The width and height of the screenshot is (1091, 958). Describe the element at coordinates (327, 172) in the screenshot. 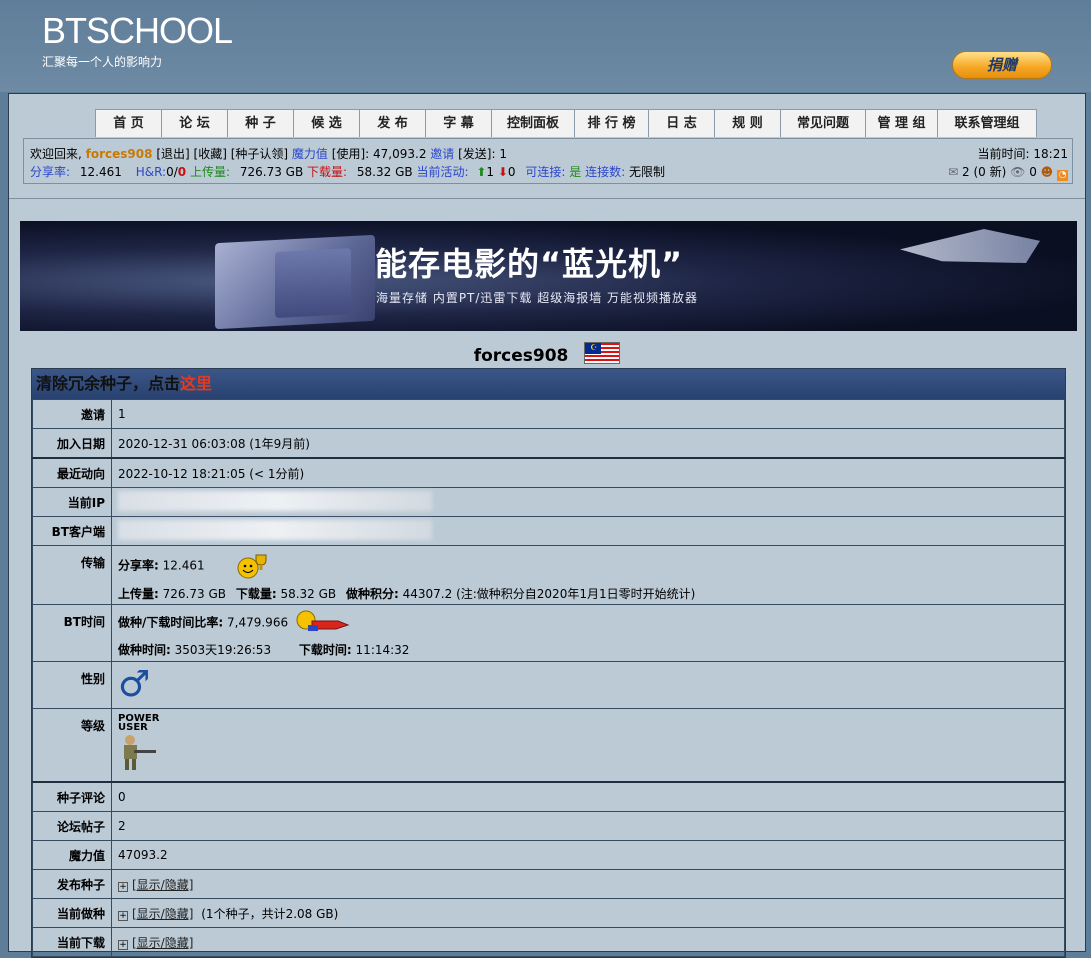

I see `download-label: 下载量:` at that location.